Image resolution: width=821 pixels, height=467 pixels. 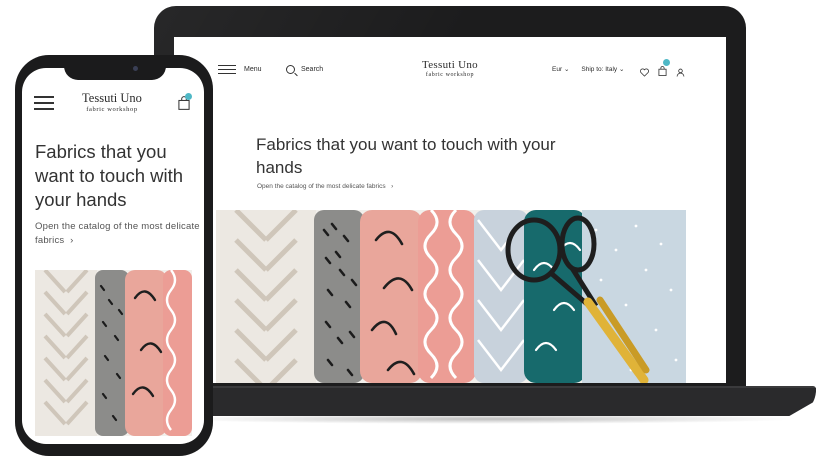 What do you see at coordinates (644, 72) in the screenshot?
I see `heart-icon` at bounding box center [644, 72].